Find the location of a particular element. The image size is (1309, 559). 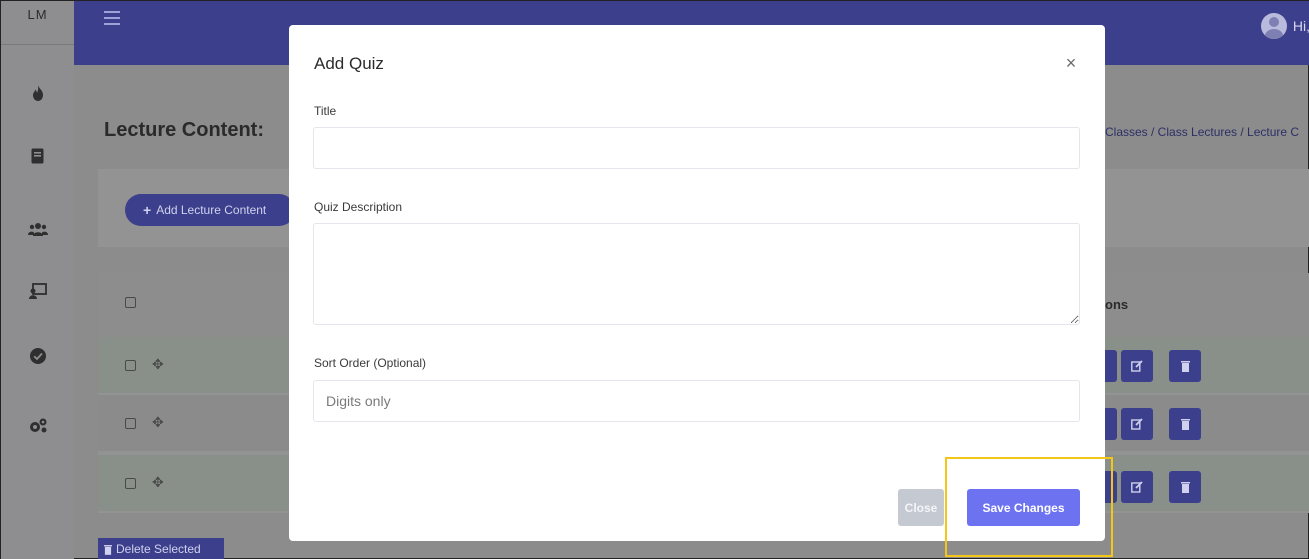

sidebar-item-book is located at coordinates (37, 156).